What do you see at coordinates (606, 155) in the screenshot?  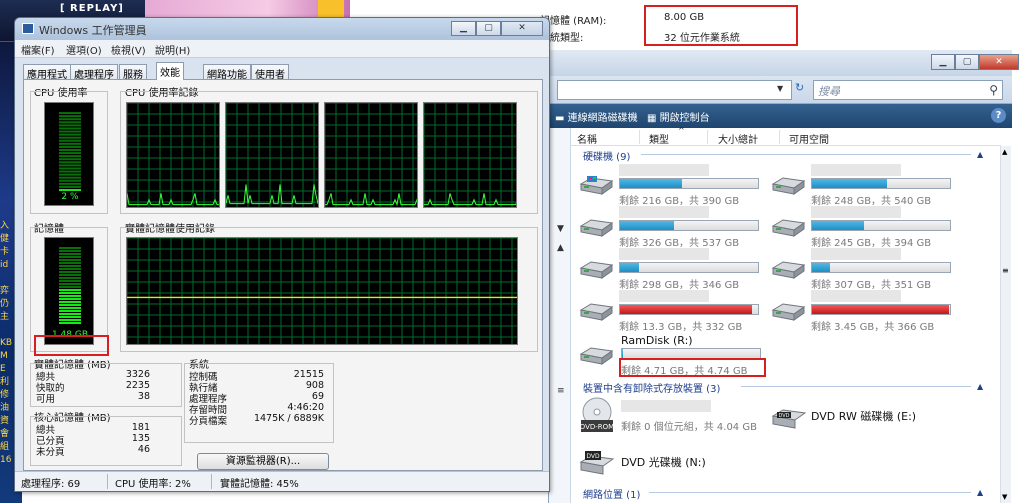 I see `group-header-hdd: 硬碟機 (9)` at bounding box center [606, 155].